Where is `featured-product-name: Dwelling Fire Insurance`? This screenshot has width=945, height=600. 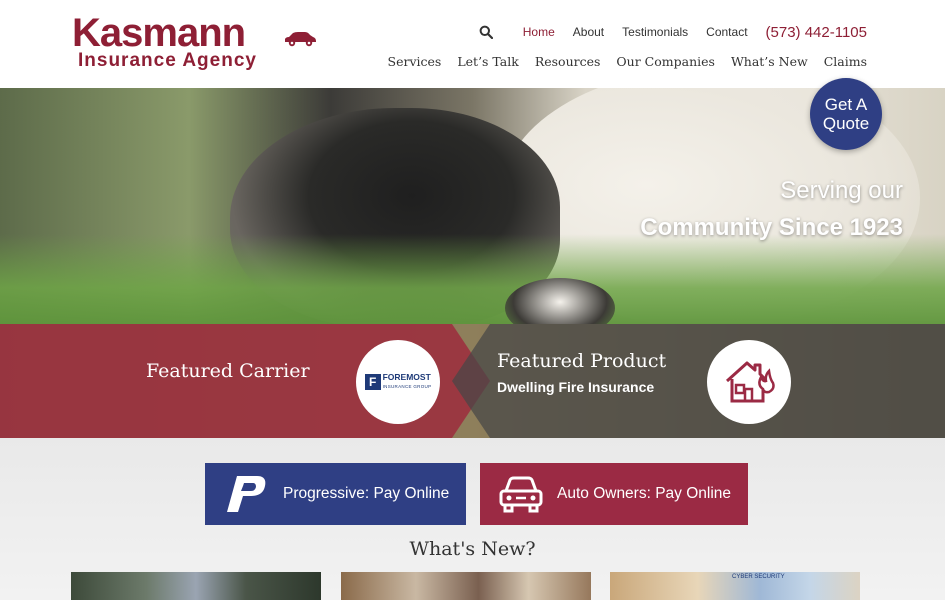 featured-product-name: Dwelling Fire Insurance is located at coordinates (575, 387).